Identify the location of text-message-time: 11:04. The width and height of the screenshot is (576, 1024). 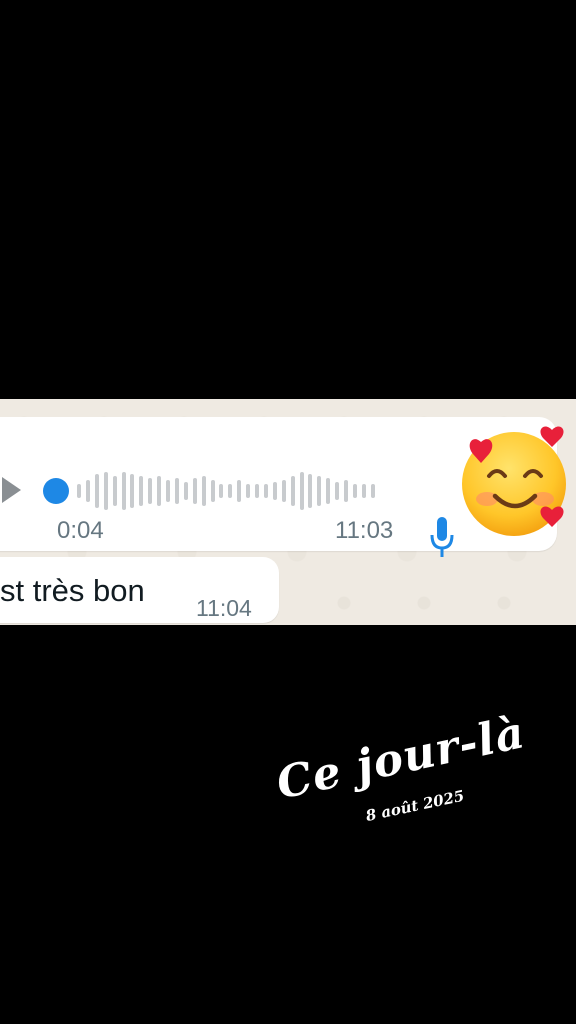
(224, 608).